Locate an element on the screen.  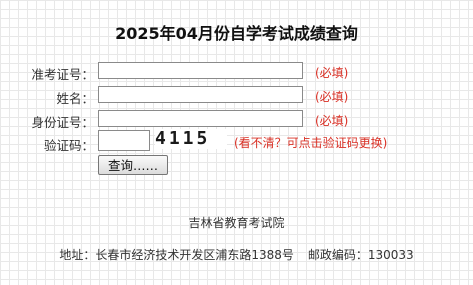
footer-contact: 地址：长春市经济技术开发区浦东路1388号 邮政编码：130033 is located at coordinates (236, 254).